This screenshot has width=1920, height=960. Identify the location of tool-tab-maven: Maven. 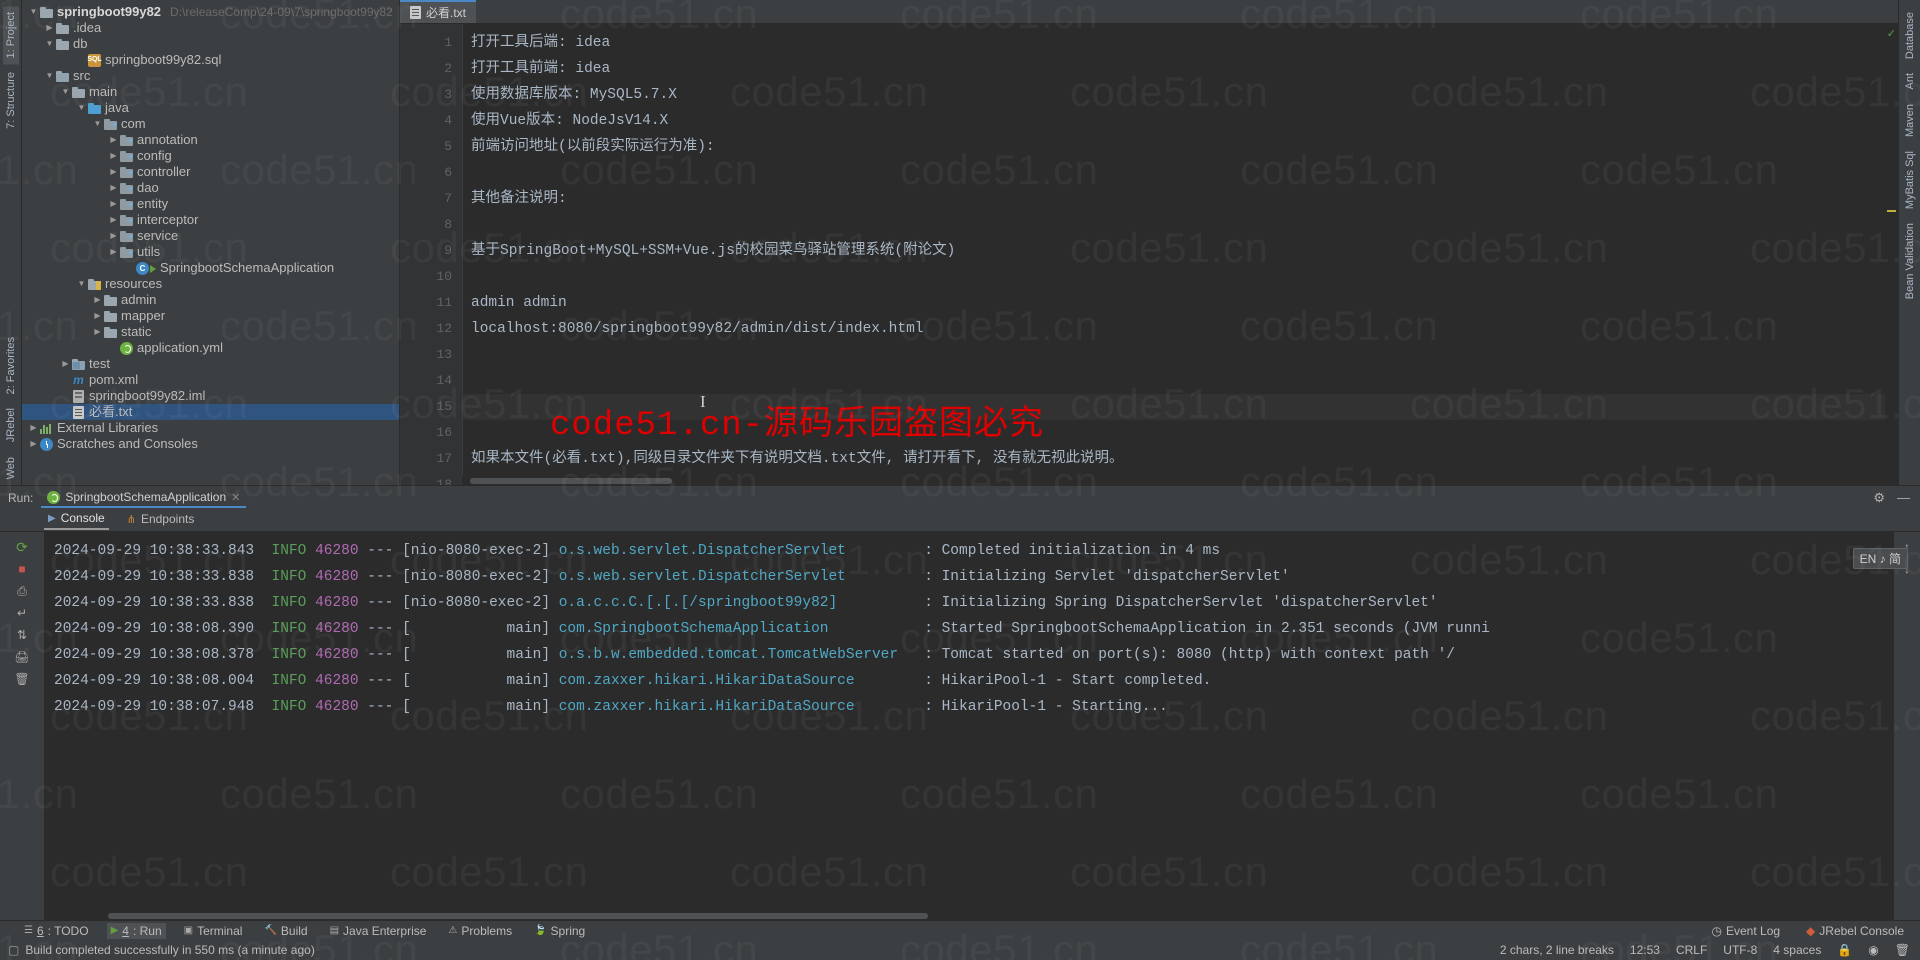
(1910, 120).